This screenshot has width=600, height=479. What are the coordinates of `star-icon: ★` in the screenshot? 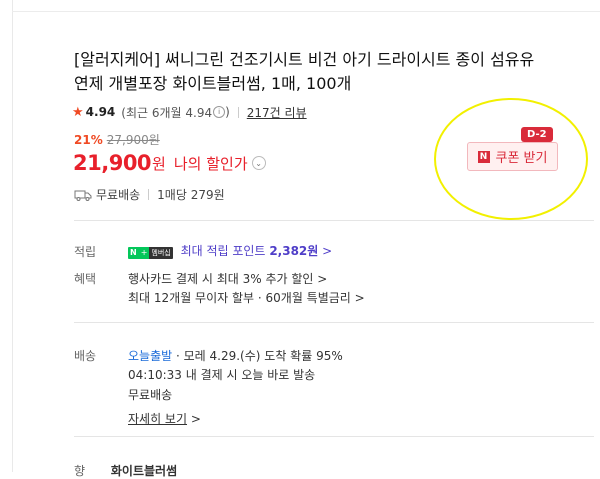 It's located at (78, 112).